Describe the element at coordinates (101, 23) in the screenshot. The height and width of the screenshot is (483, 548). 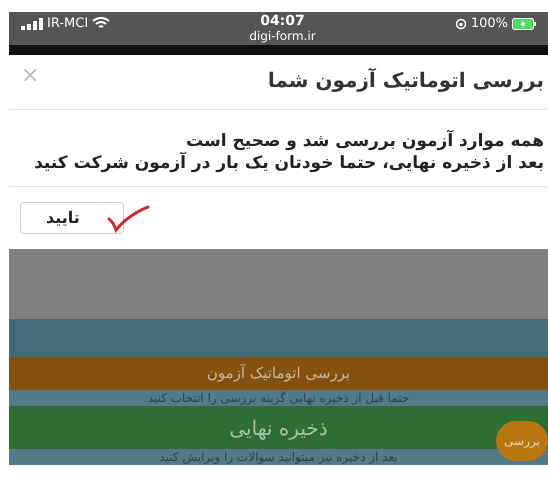
I see `wifi-icon` at that location.